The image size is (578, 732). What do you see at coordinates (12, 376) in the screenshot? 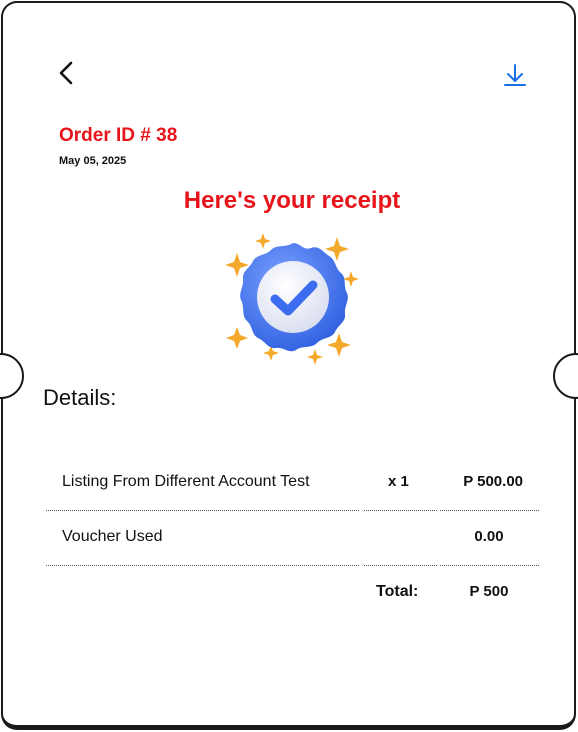
I see `ticket-notch-left` at bounding box center [12, 376].